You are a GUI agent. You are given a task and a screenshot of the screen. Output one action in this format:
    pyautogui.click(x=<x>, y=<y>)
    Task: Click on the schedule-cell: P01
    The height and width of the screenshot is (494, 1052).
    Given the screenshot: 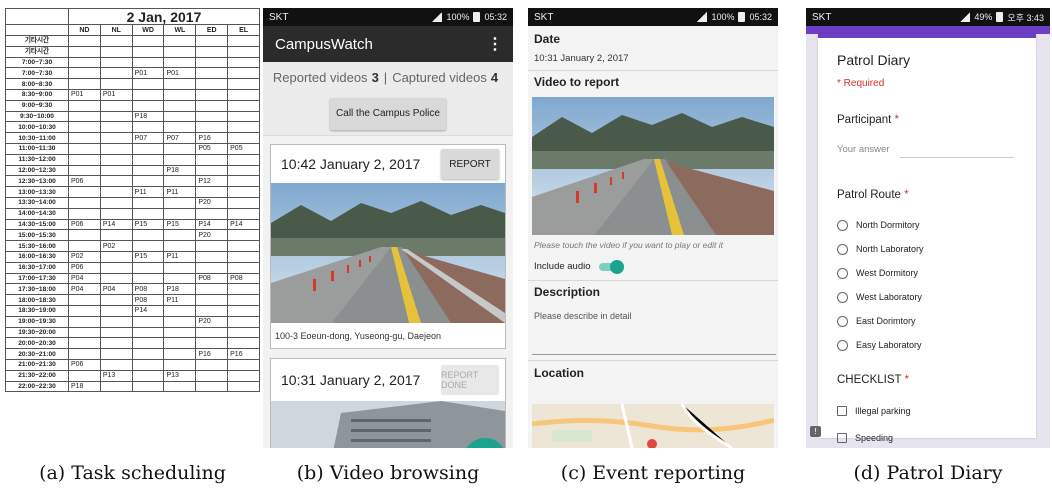 What is the action you would take?
    pyautogui.click(x=148, y=73)
    